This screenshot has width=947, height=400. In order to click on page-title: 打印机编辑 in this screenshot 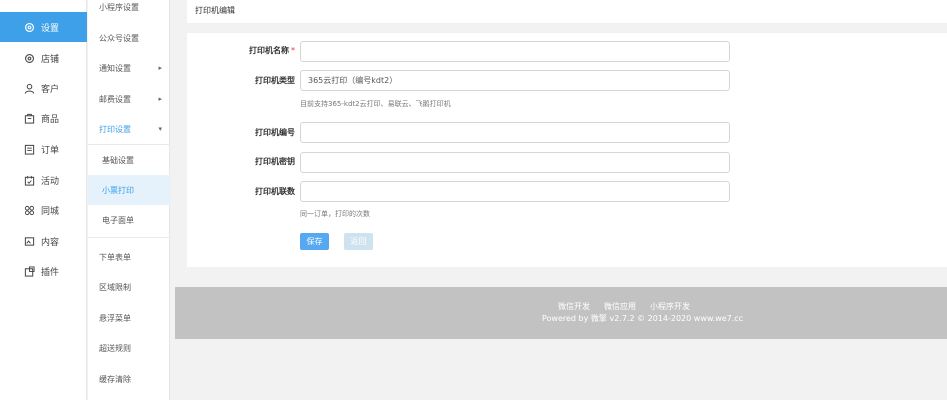, I will do `click(215, 10)`.